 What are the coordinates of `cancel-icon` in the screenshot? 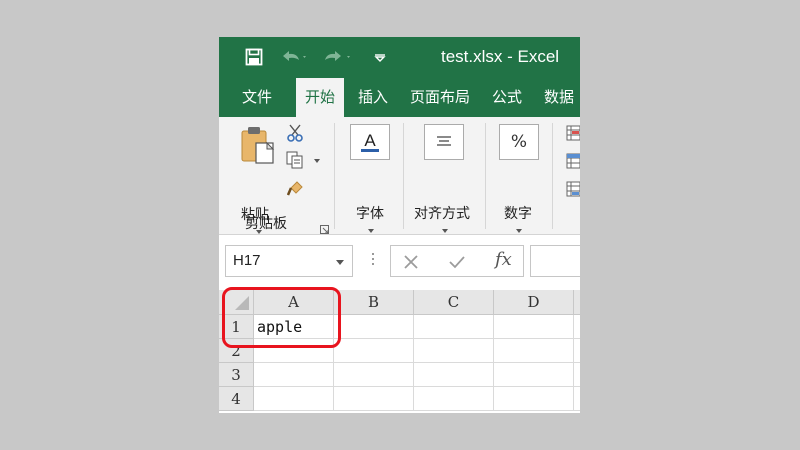 It's located at (411, 264).